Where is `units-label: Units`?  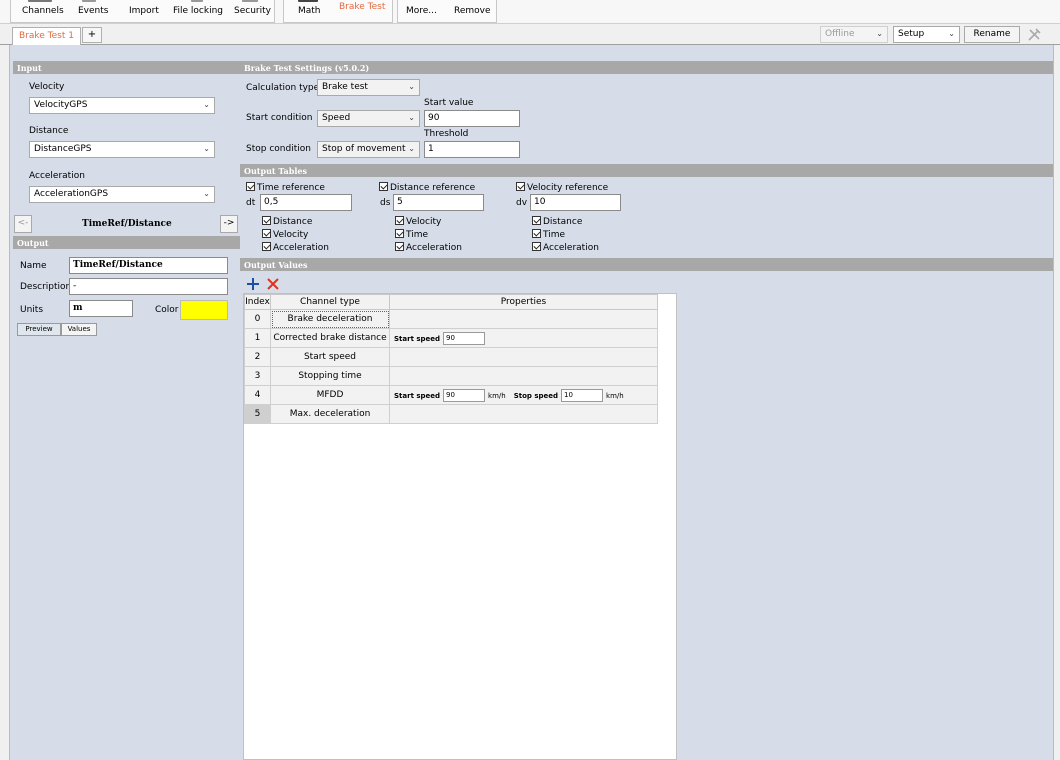
units-label: Units is located at coordinates (32, 310).